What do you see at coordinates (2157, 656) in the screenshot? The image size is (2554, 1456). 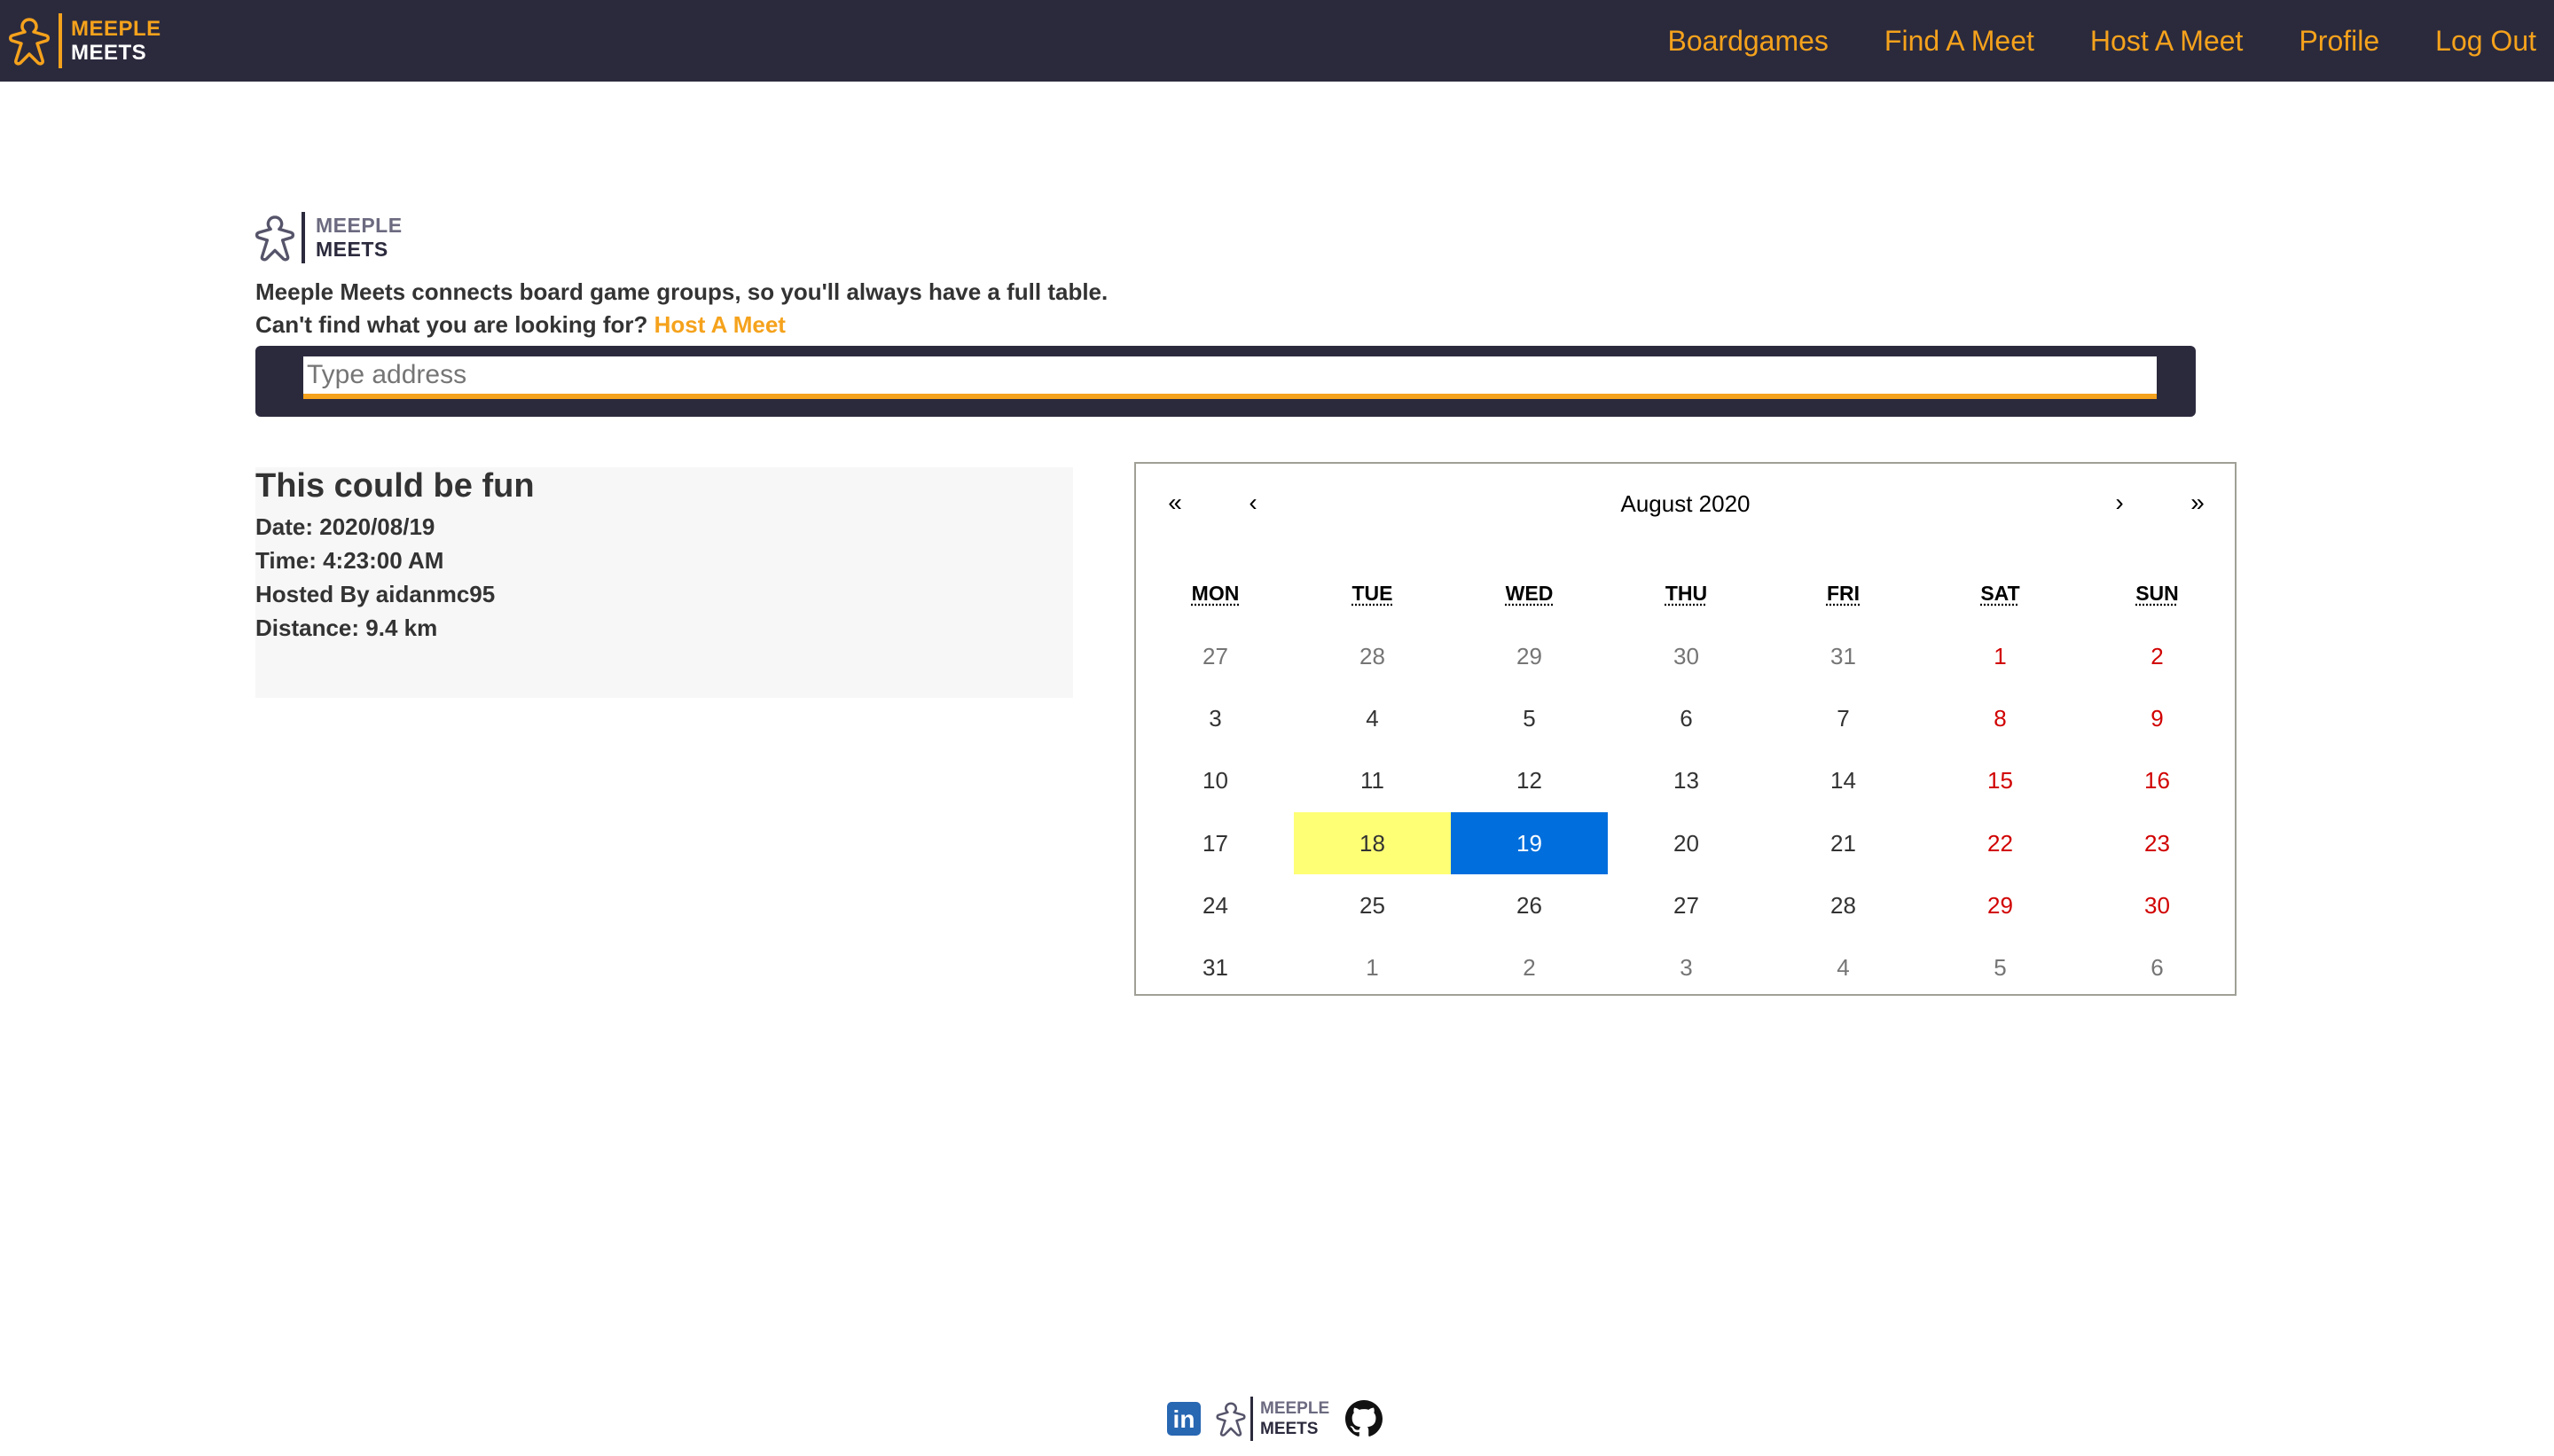 I see `calendar-day-2: 2` at bounding box center [2157, 656].